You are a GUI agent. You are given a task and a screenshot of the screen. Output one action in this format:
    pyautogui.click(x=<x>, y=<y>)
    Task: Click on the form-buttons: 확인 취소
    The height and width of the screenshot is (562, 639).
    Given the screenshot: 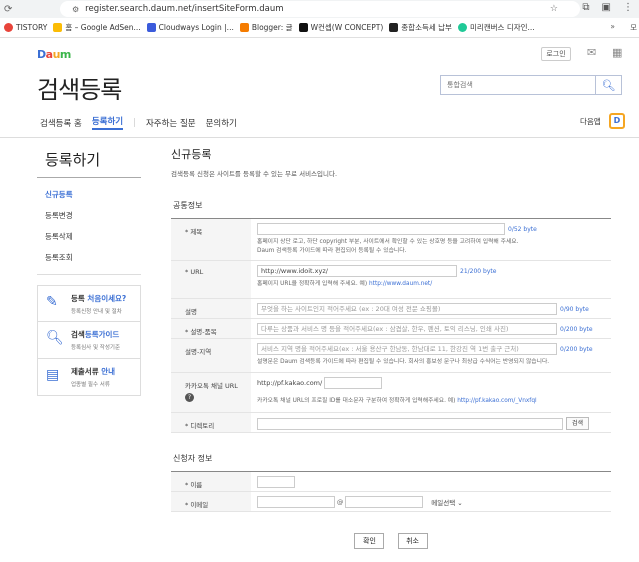 What is the action you would take?
    pyautogui.click(x=391, y=538)
    